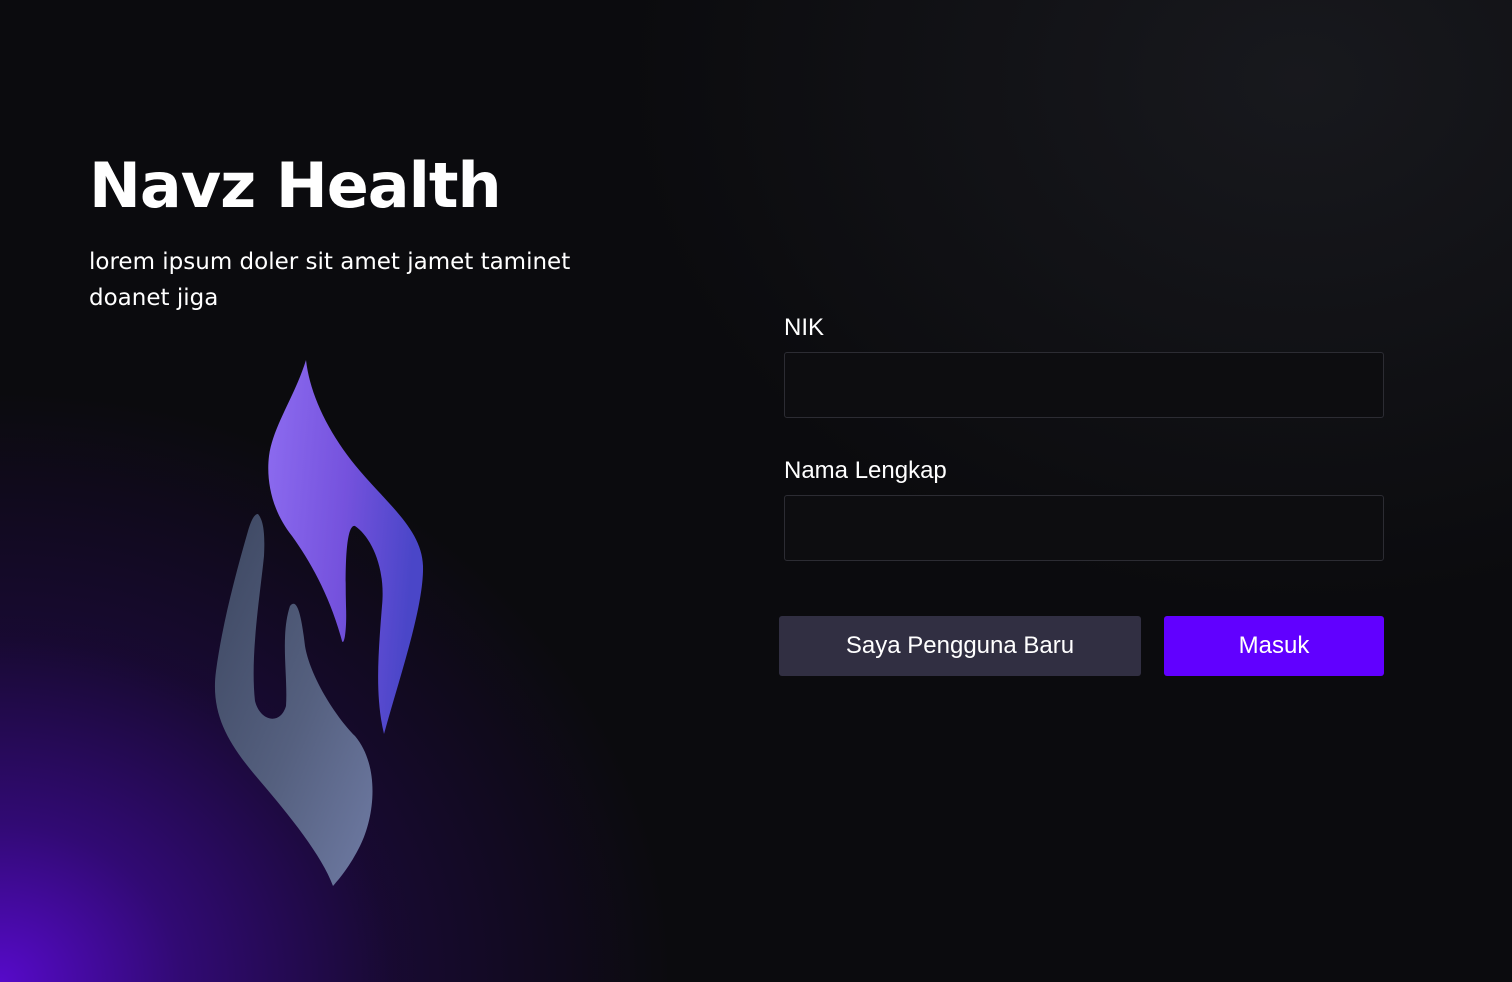 The image size is (1512, 982). Describe the element at coordinates (804, 327) in the screenshot. I see `nik-label: NIK` at that location.